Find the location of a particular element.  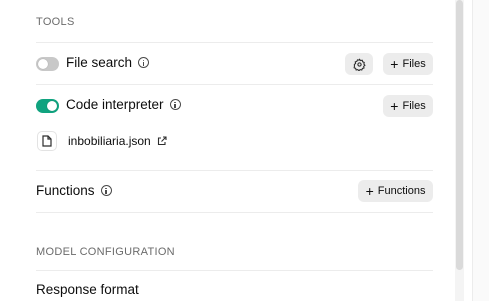

file-search-settings-button is located at coordinates (359, 64).